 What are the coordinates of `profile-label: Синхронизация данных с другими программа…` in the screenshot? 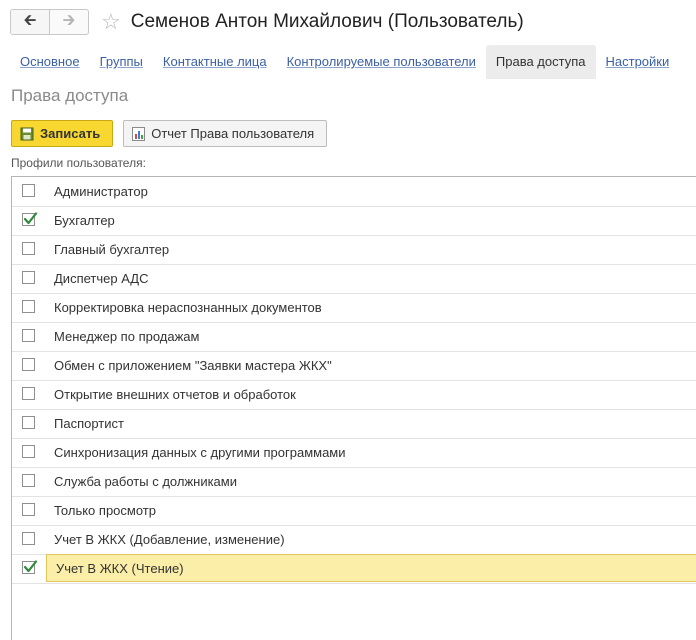 It's located at (200, 452).